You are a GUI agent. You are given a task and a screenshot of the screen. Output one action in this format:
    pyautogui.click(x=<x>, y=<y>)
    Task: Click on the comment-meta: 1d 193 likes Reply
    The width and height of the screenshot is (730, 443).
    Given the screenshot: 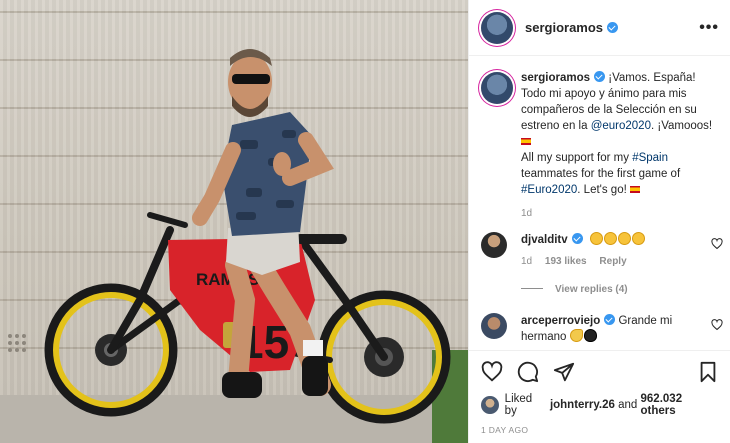 What is the action you would take?
    pyautogui.click(x=611, y=262)
    